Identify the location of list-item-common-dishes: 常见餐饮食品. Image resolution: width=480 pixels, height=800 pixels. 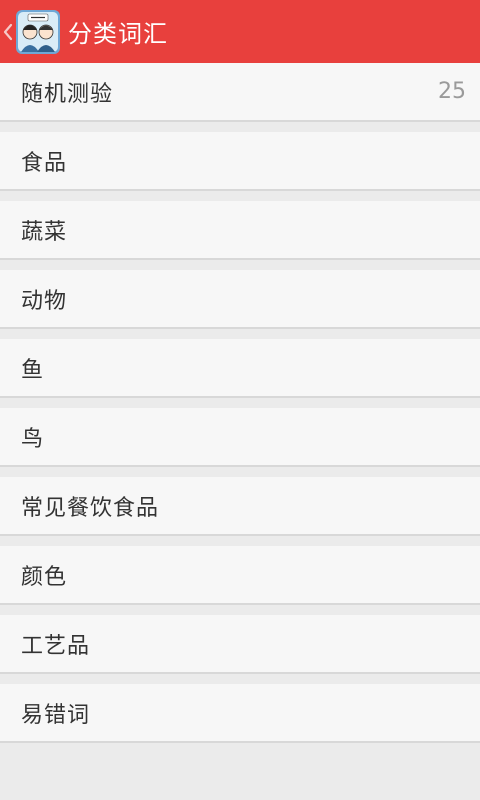
(240, 506).